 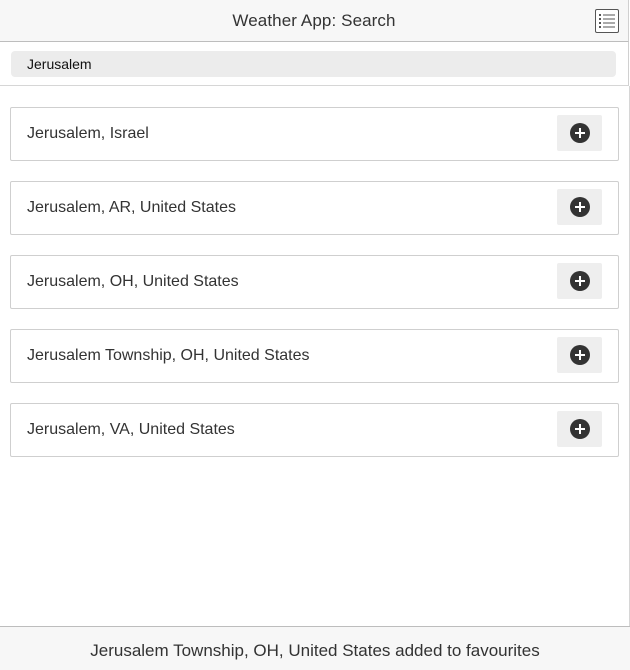 What do you see at coordinates (314, 134) in the screenshot?
I see `result-row: Jerusalem, Israel` at bounding box center [314, 134].